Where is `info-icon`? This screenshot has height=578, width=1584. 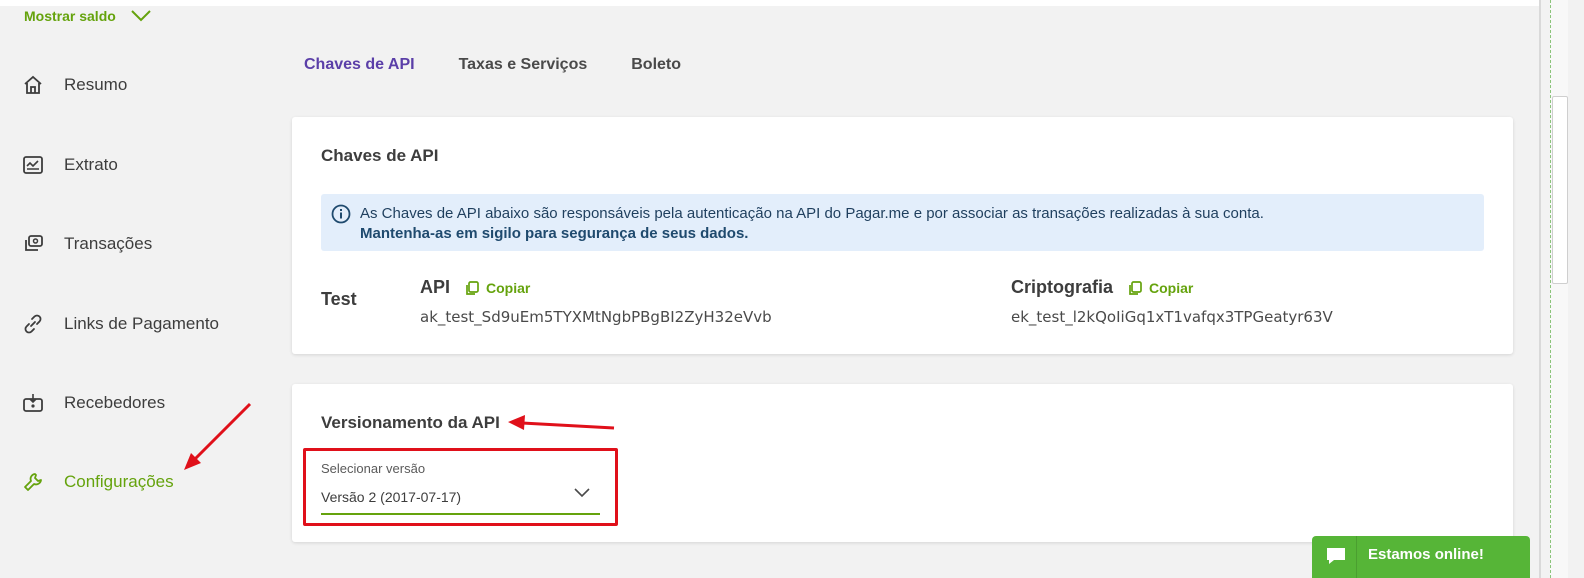 info-icon is located at coordinates (341, 216).